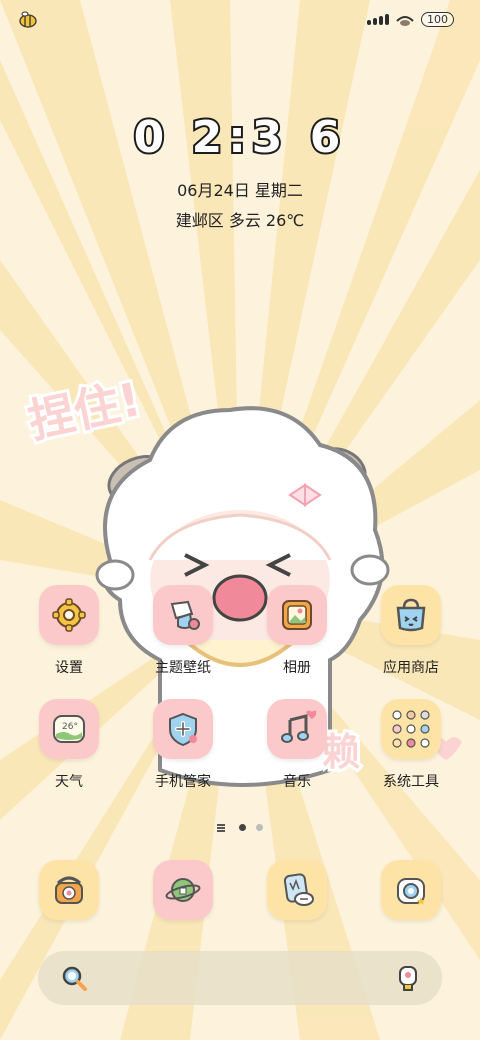 The height and width of the screenshot is (1040, 480). What do you see at coordinates (411, 729) in the screenshot?
I see `folder-grid-icon` at bounding box center [411, 729].